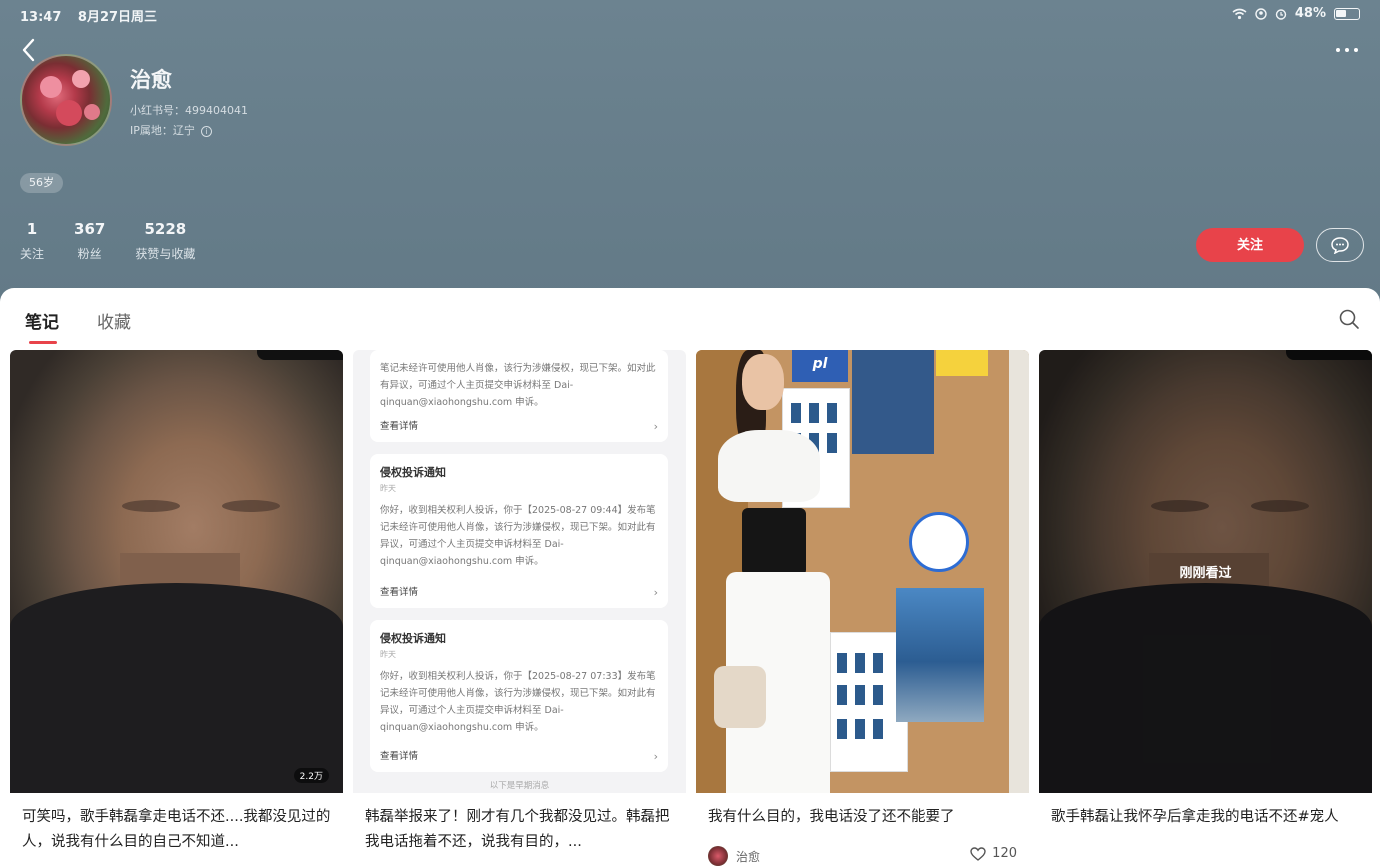 The image size is (1380, 867). What do you see at coordinates (311, 775) in the screenshot?
I see `view-count-badge: 2.2万` at bounding box center [311, 775].